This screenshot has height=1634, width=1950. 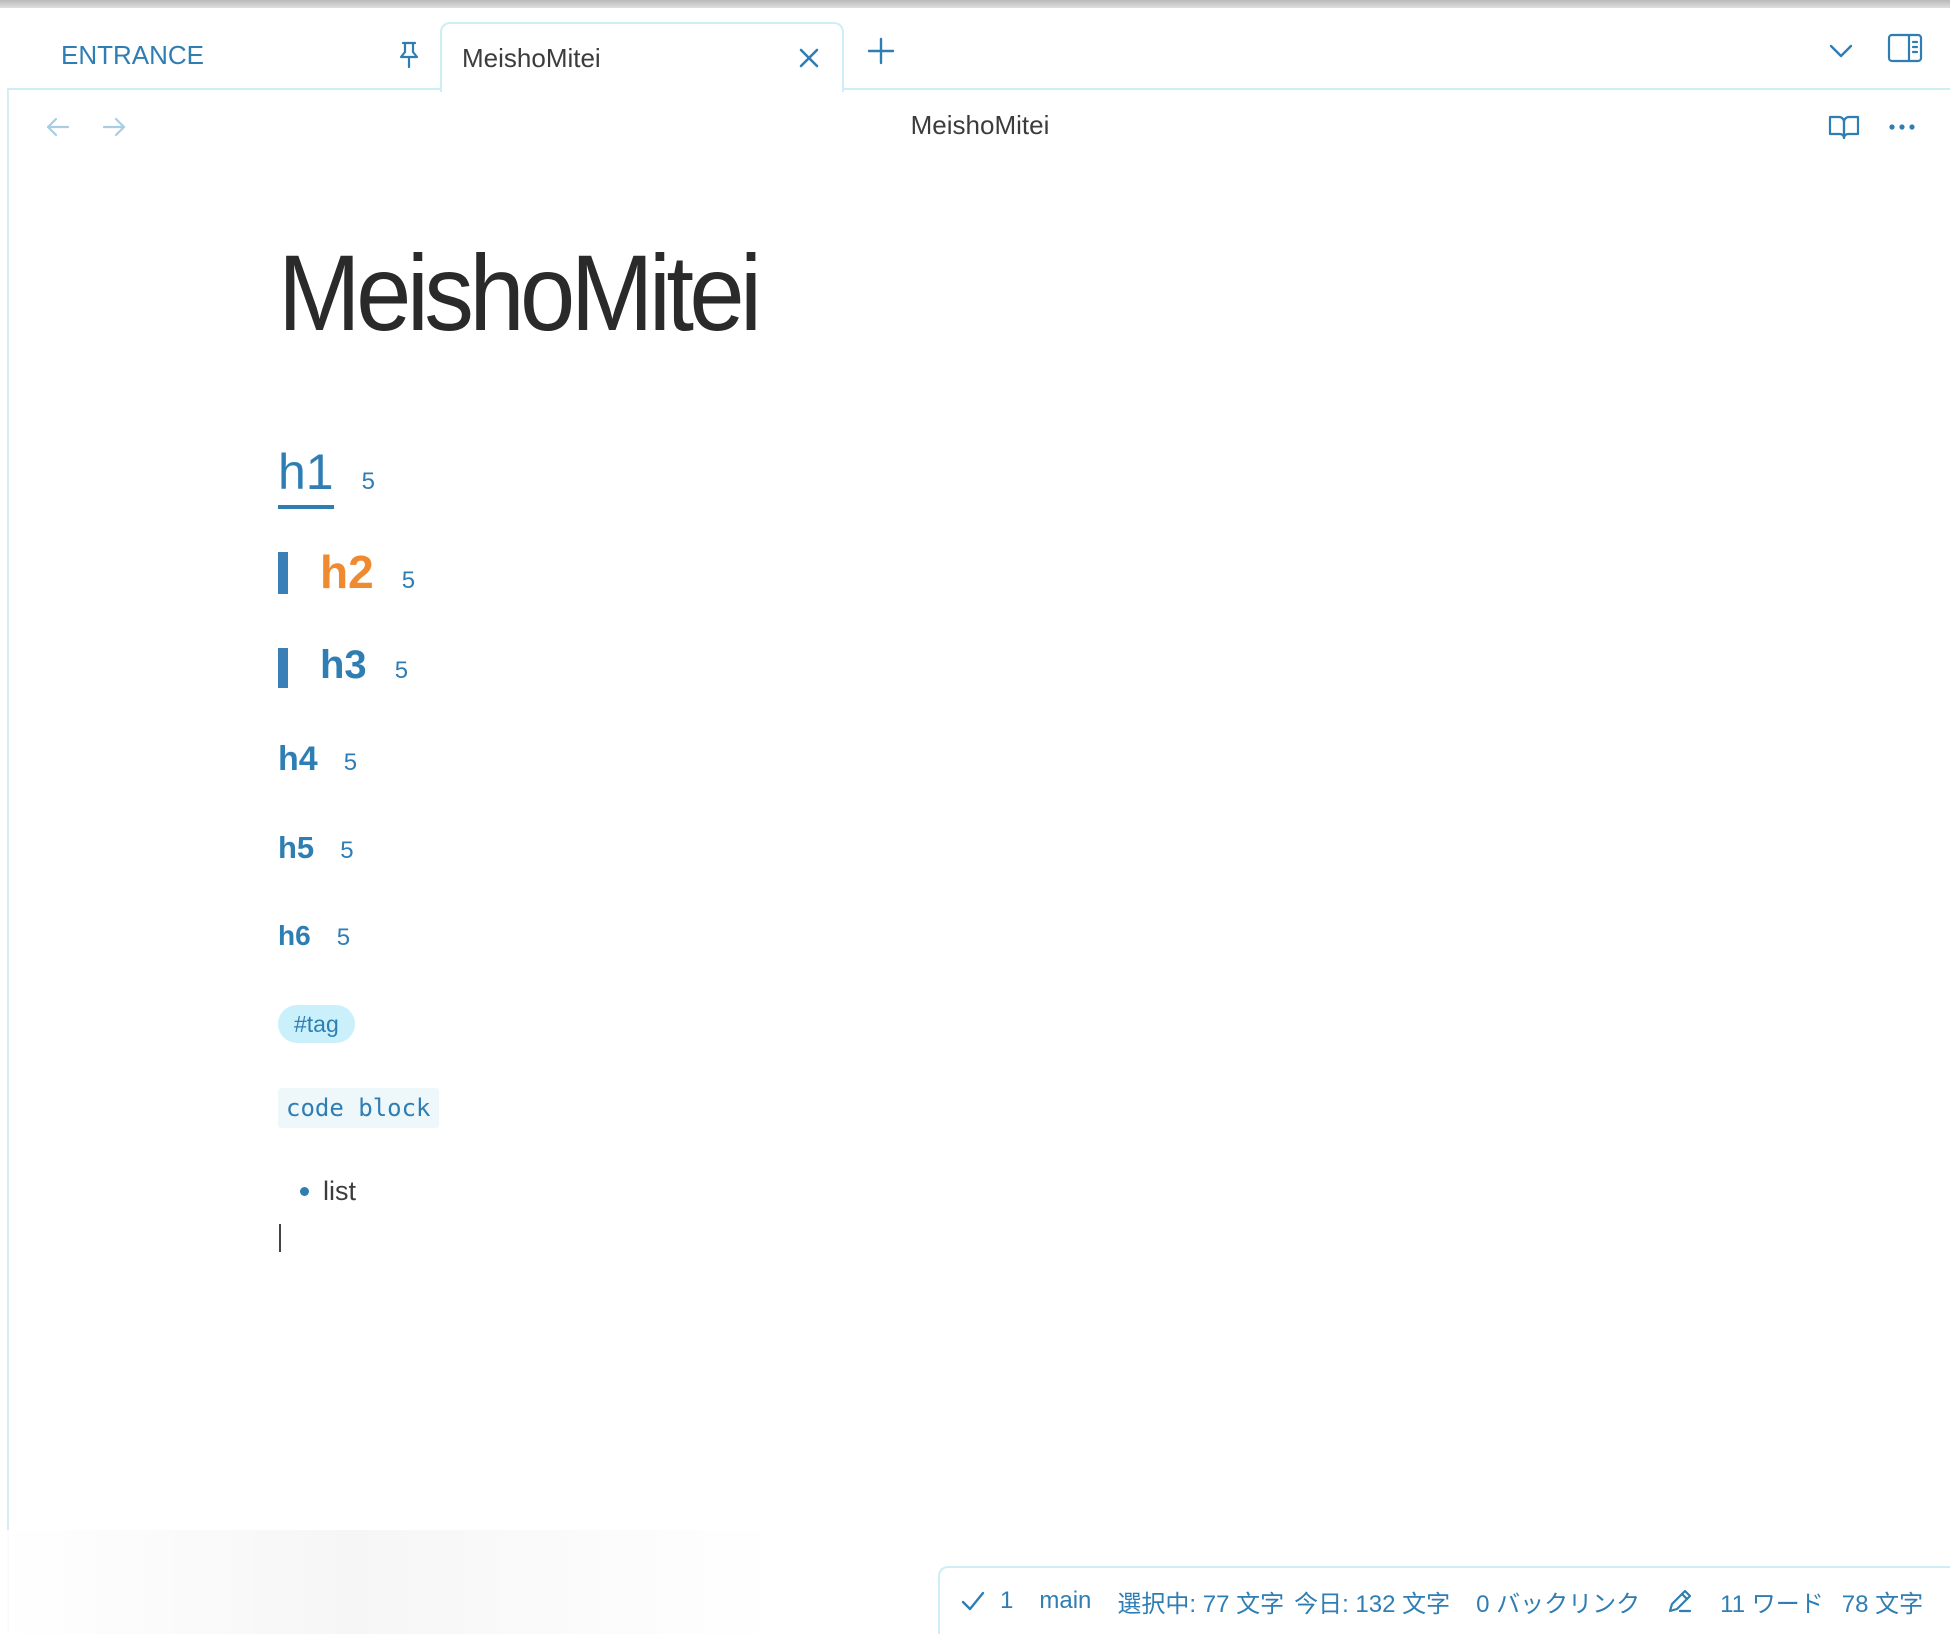 I want to click on heading-h2-text: h2, so click(x=347, y=572).